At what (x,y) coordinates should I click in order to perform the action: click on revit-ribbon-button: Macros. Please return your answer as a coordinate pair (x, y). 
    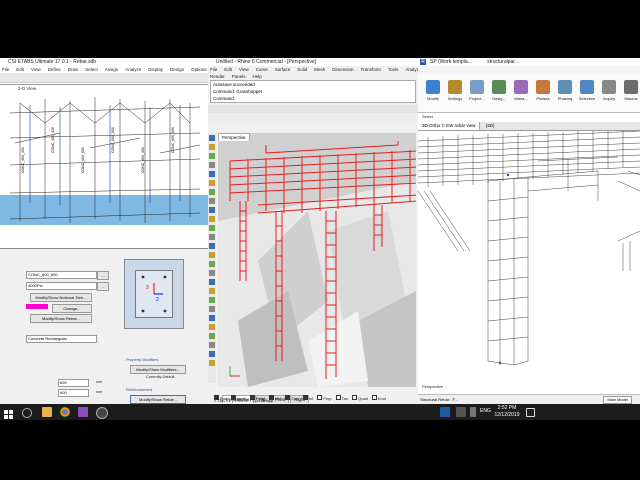
    Looking at the image, I should click on (630, 90).